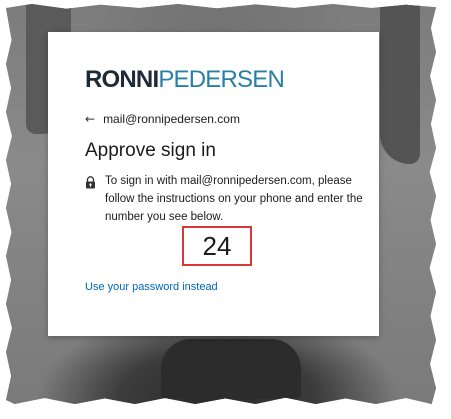  What do you see at coordinates (122, 79) in the screenshot?
I see `logo-bold-text: RONNI` at bounding box center [122, 79].